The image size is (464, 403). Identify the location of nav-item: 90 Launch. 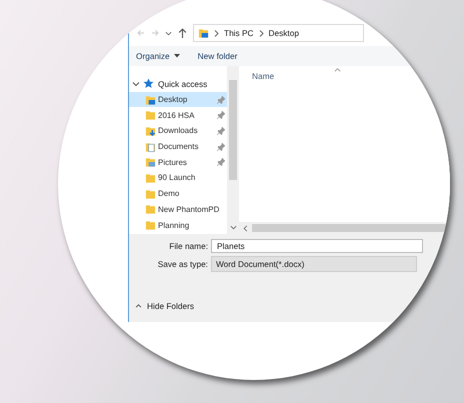
(178, 178).